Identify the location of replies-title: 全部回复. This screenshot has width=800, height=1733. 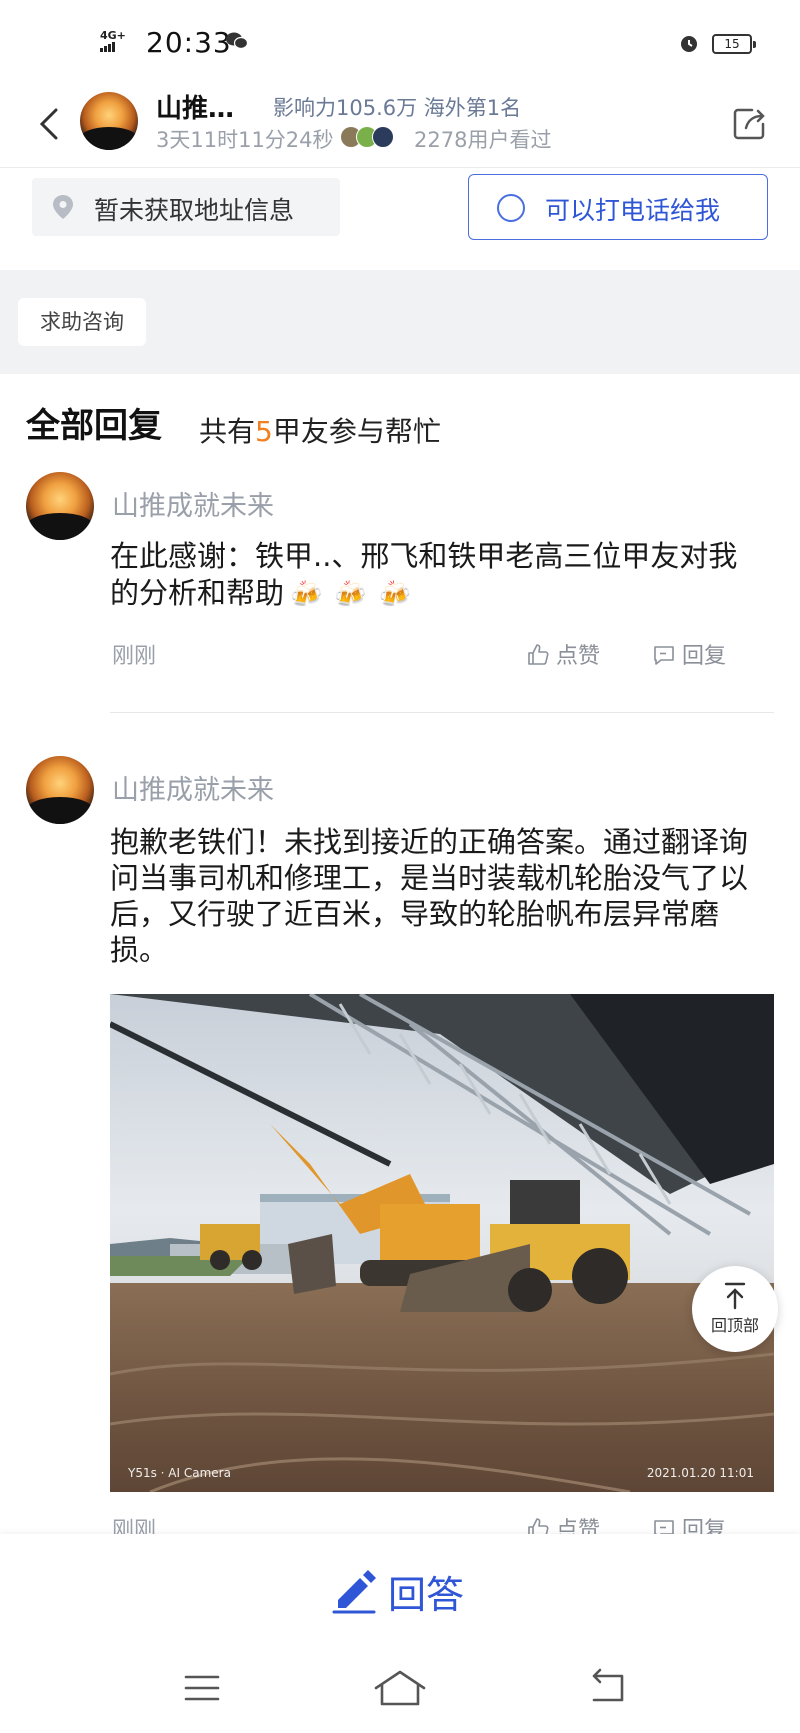
(94, 426).